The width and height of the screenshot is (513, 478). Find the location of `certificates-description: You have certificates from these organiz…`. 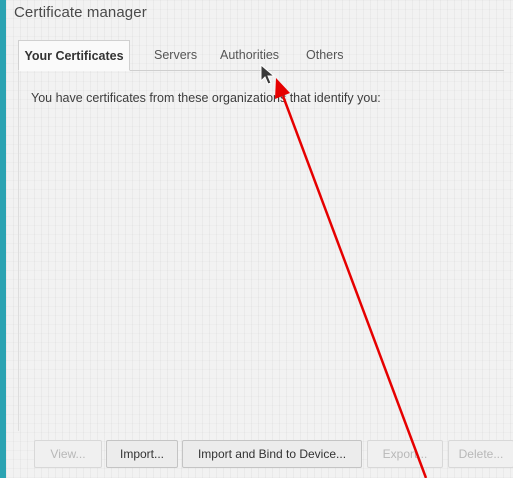

certificates-description: You have certificates from these organiz… is located at coordinates (206, 98).